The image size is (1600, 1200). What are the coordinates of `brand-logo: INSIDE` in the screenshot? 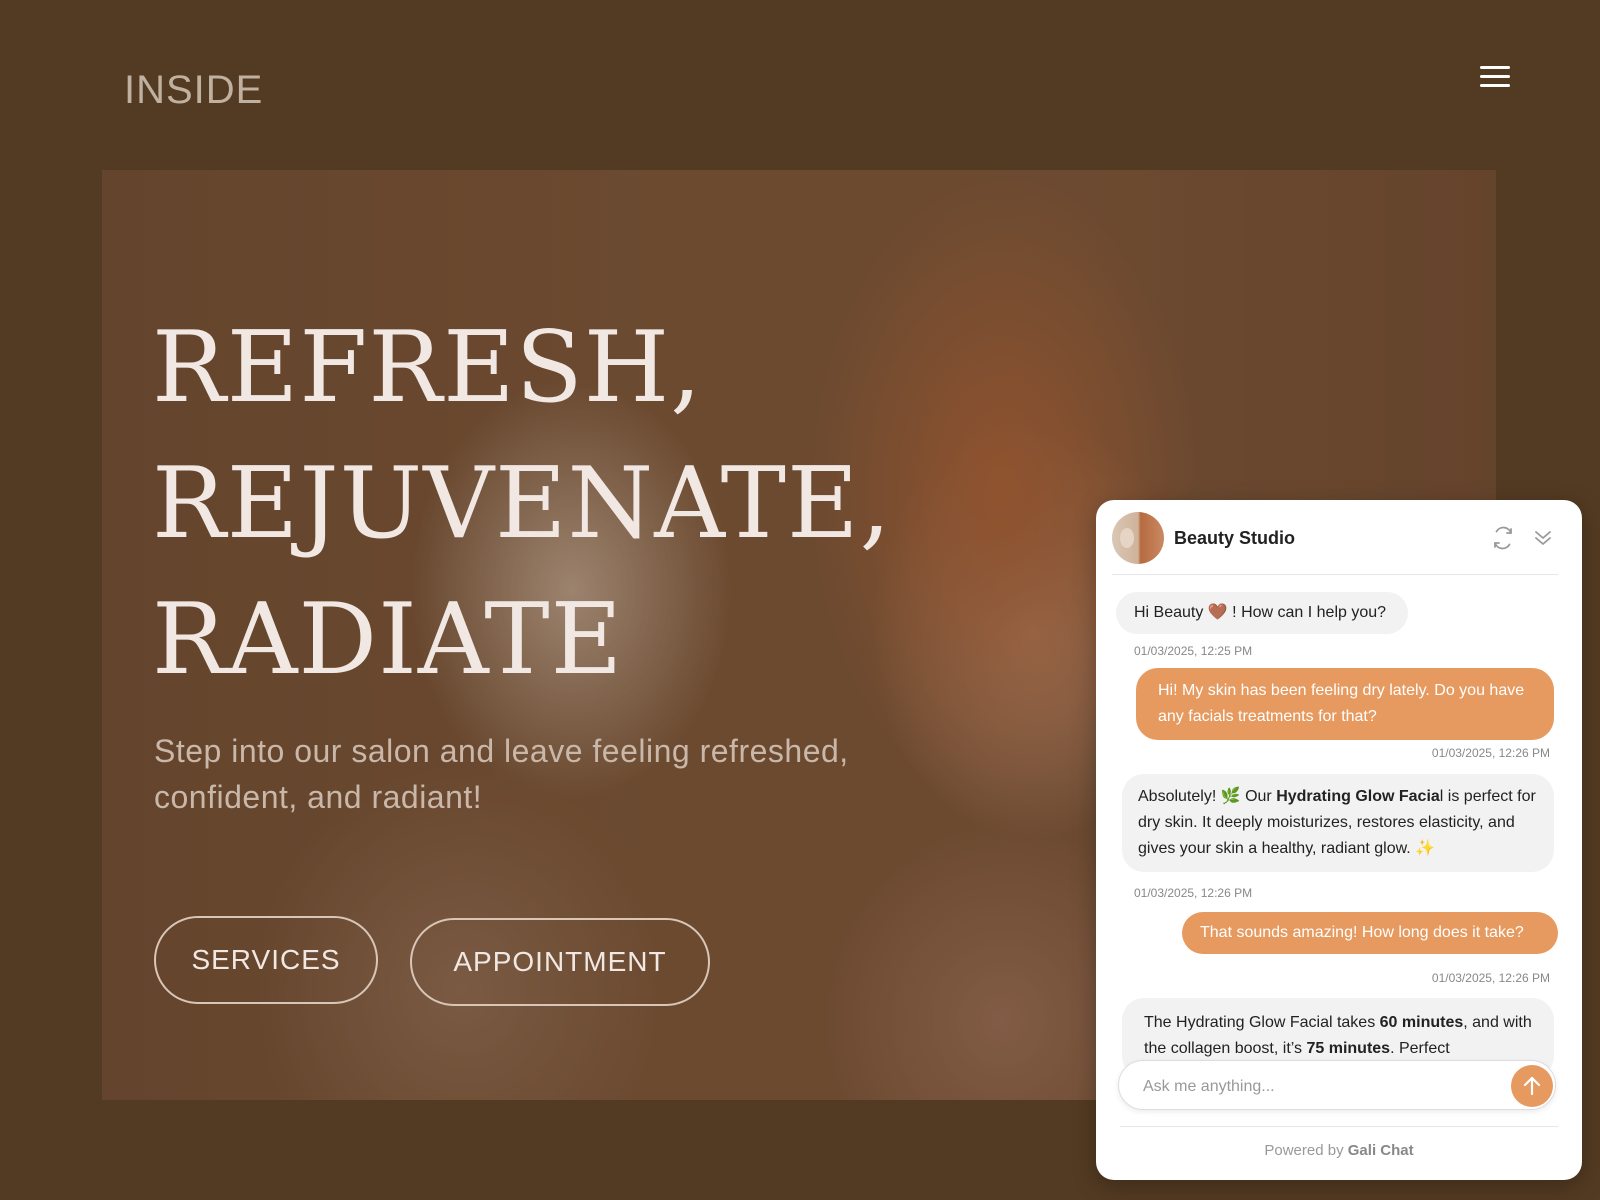 It's located at (193, 90).